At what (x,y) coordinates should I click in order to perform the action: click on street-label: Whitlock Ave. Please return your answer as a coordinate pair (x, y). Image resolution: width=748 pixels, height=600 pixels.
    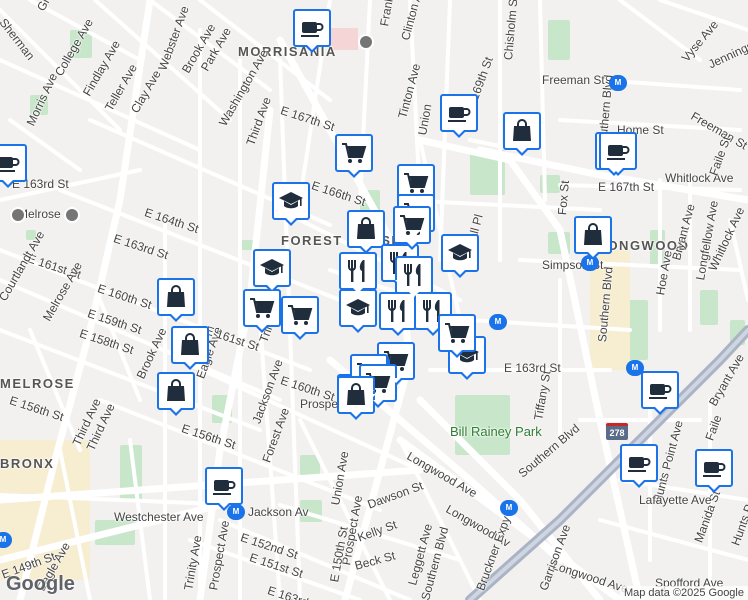
    Looking at the image, I should click on (699, 178).